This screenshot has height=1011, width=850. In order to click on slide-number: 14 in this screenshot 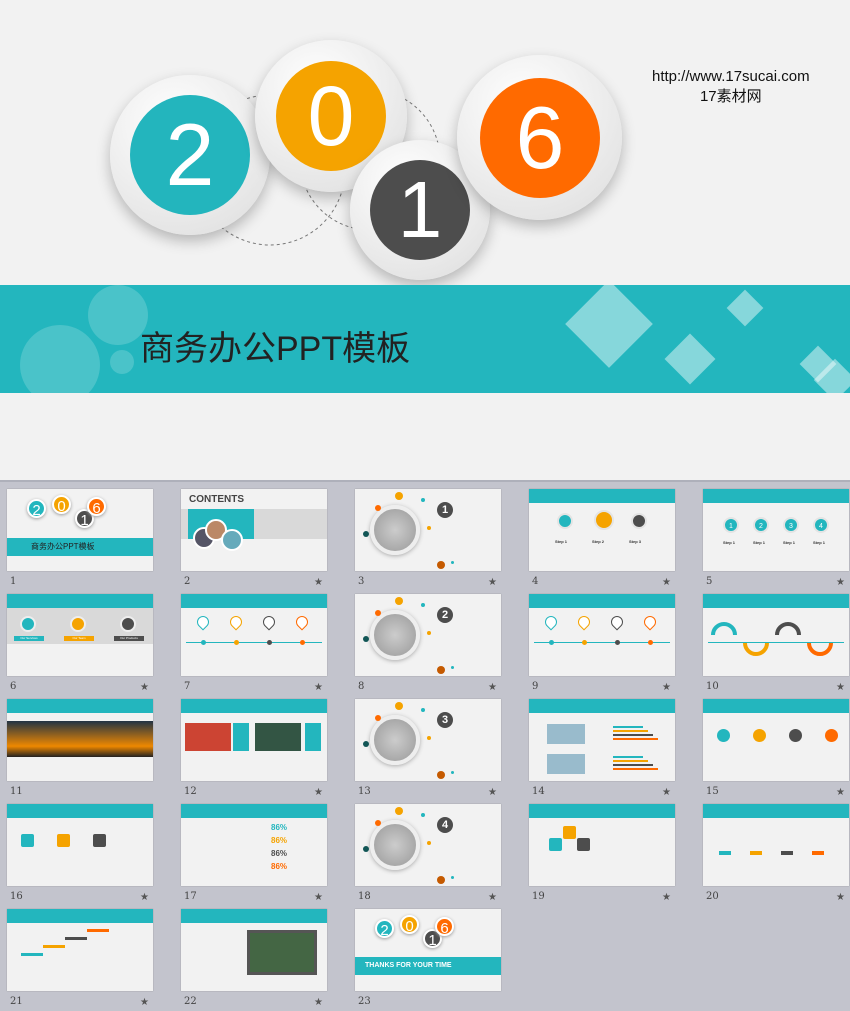, I will do `click(538, 791)`.